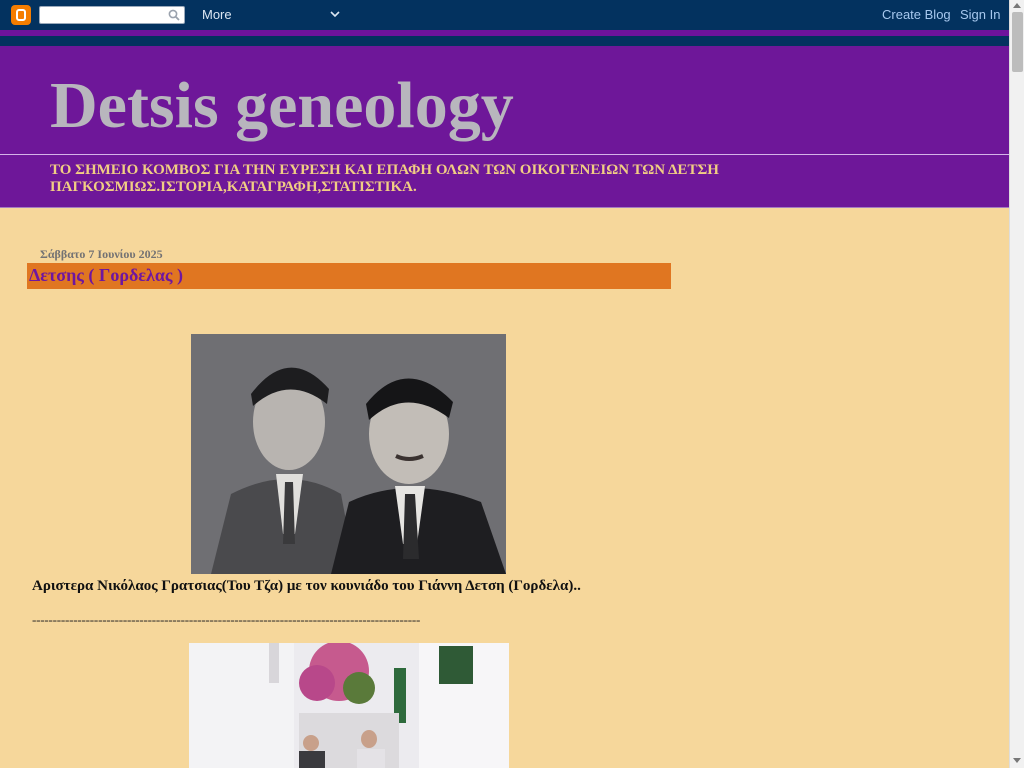 The width and height of the screenshot is (1024, 768). What do you see at coordinates (101, 254) in the screenshot?
I see `post-date: Σάββατο 7 Ιουνίου 2025` at bounding box center [101, 254].